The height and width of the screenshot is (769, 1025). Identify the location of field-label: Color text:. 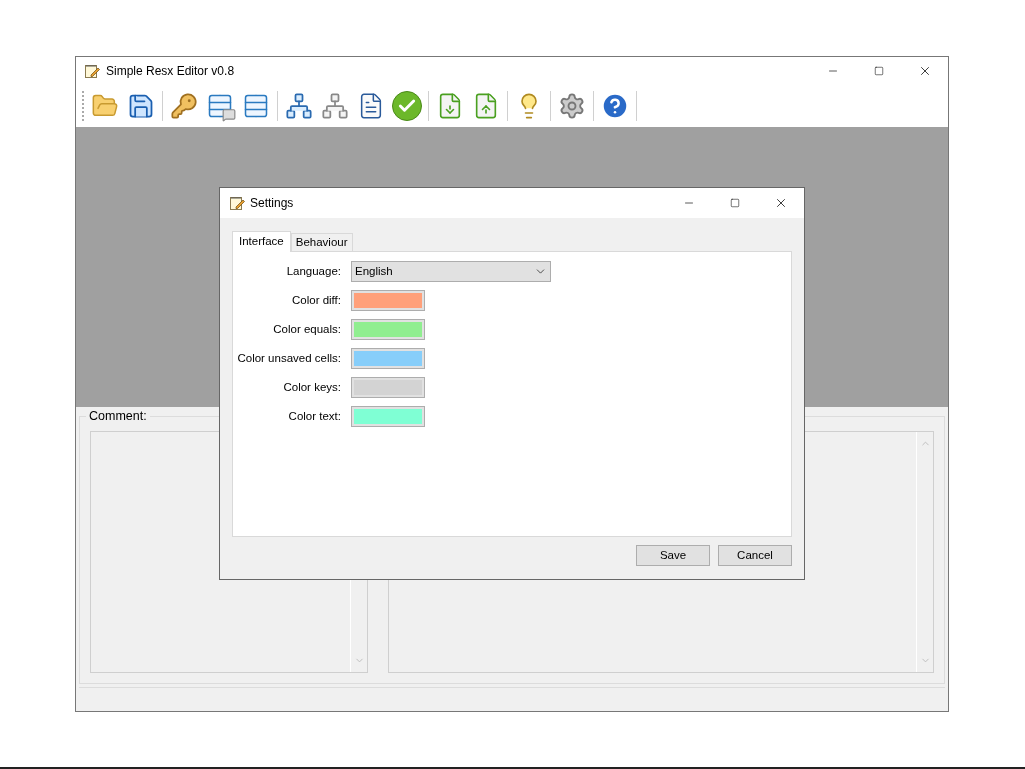
(314, 416).